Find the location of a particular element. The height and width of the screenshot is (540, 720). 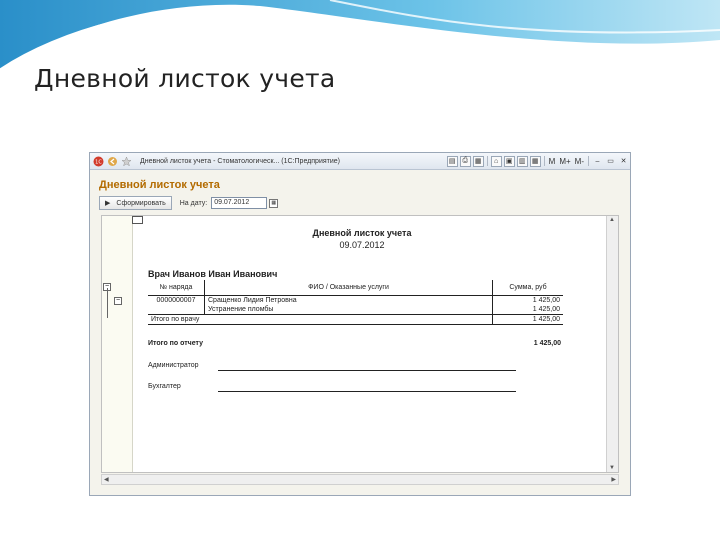

scroll-right-icon: ▶ is located at coordinates (613, 479).